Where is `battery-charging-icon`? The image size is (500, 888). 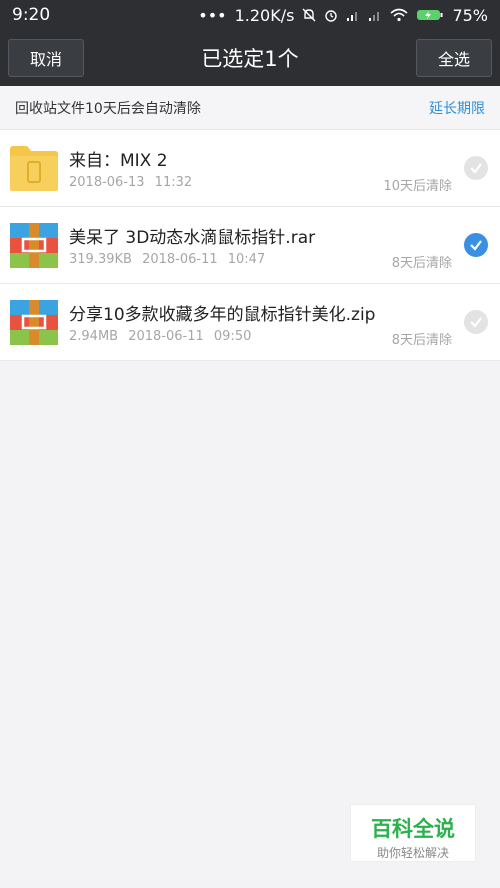 battery-charging-icon is located at coordinates (430, 15).